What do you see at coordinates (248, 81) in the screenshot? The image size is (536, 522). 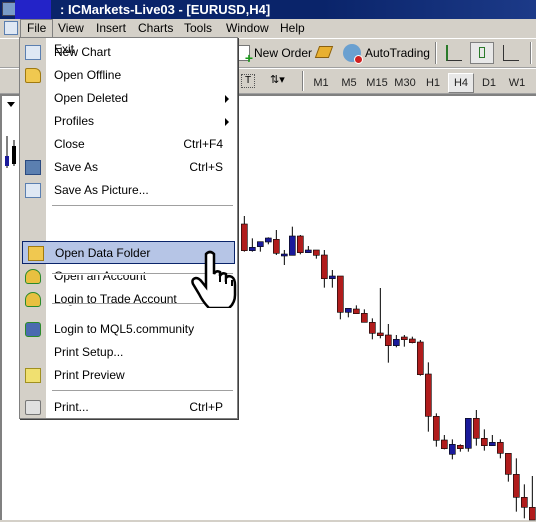 I see `text-label-icon: T` at bounding box center [248, 81].